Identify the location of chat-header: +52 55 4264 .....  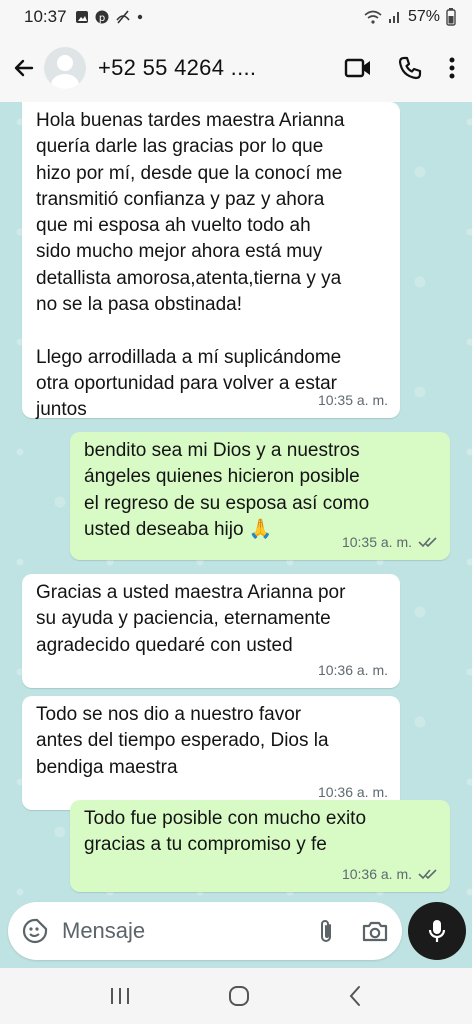
(236, 68).